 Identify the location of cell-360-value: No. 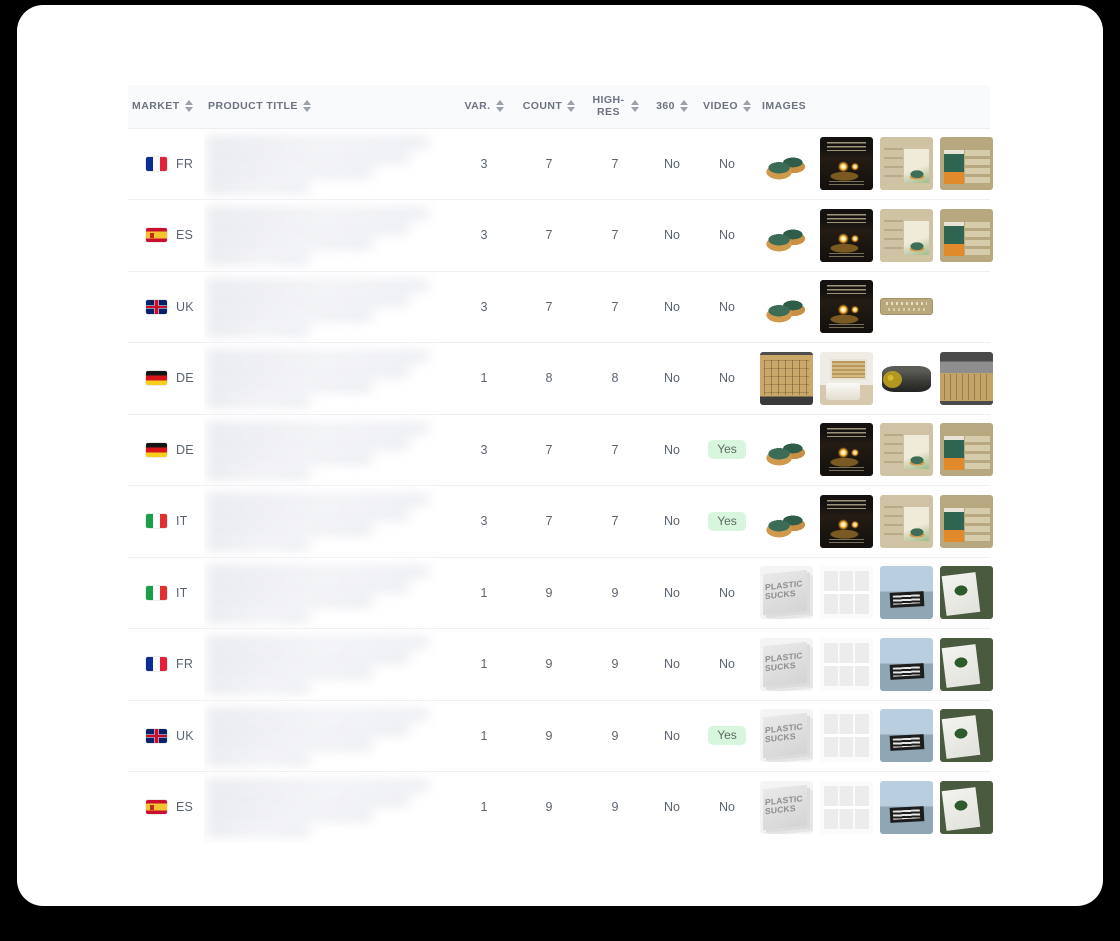
(672, 807).